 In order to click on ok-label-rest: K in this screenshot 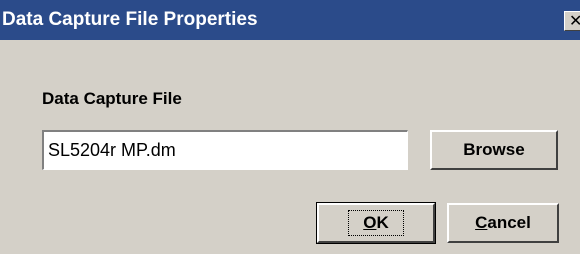, I will do `click(382, 222)`.